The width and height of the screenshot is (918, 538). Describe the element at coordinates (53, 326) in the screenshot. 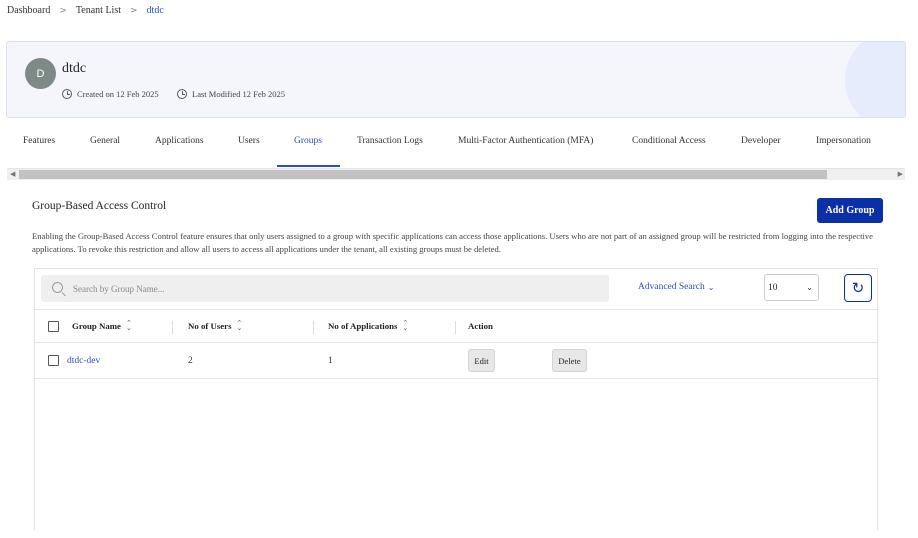

I see `select-all-checkbox` at that location.